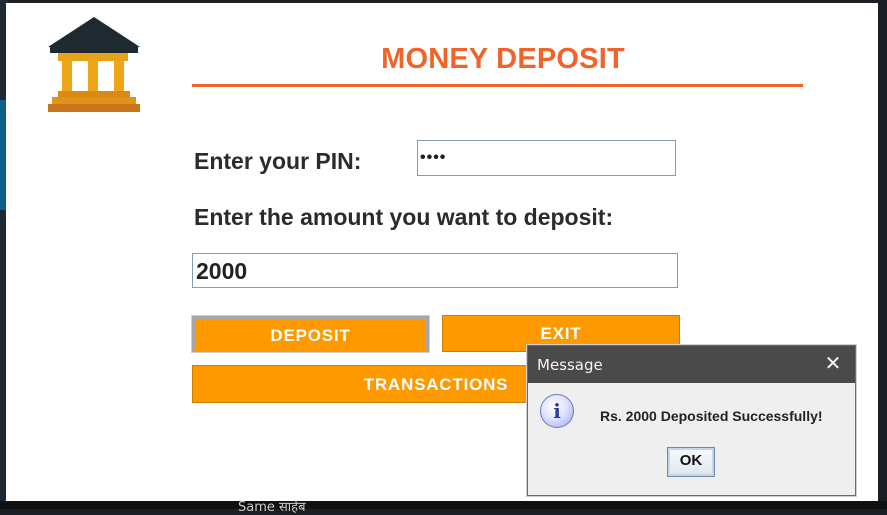 This screenshot has width=887, height=515. What do you see at coordinates (711, 416) in the screenshot?
I see `dialog-message: Rs. 2000 Deposited Successfully!` at bounding box center [711, 416].